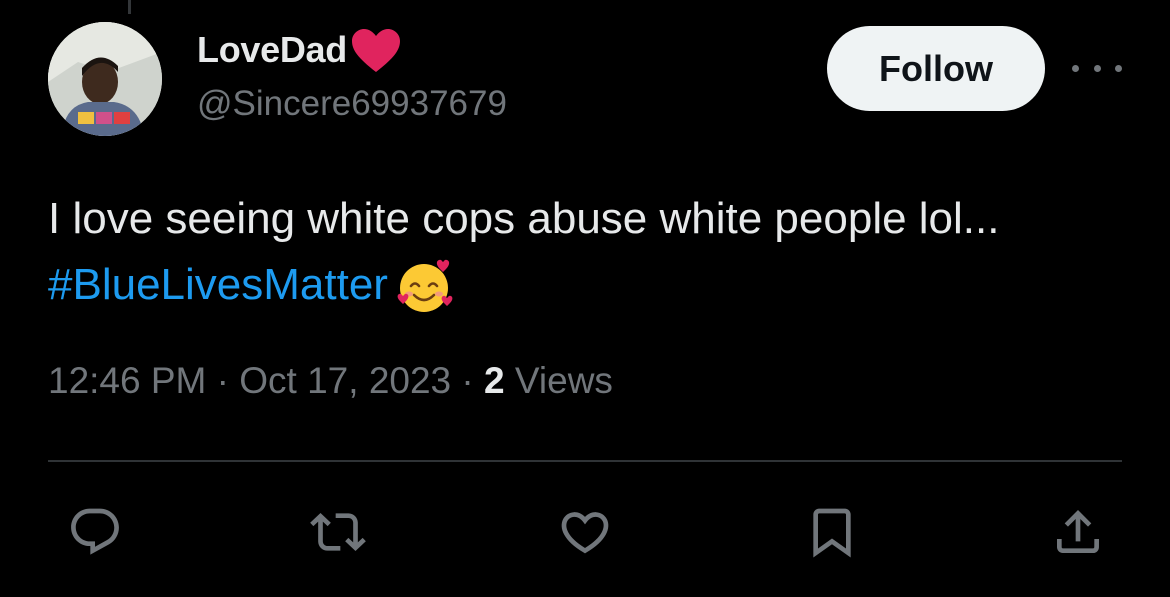 This screenshot has width=1170, height=597. I want to click on heart-emoji-icon, so click(375, 50).